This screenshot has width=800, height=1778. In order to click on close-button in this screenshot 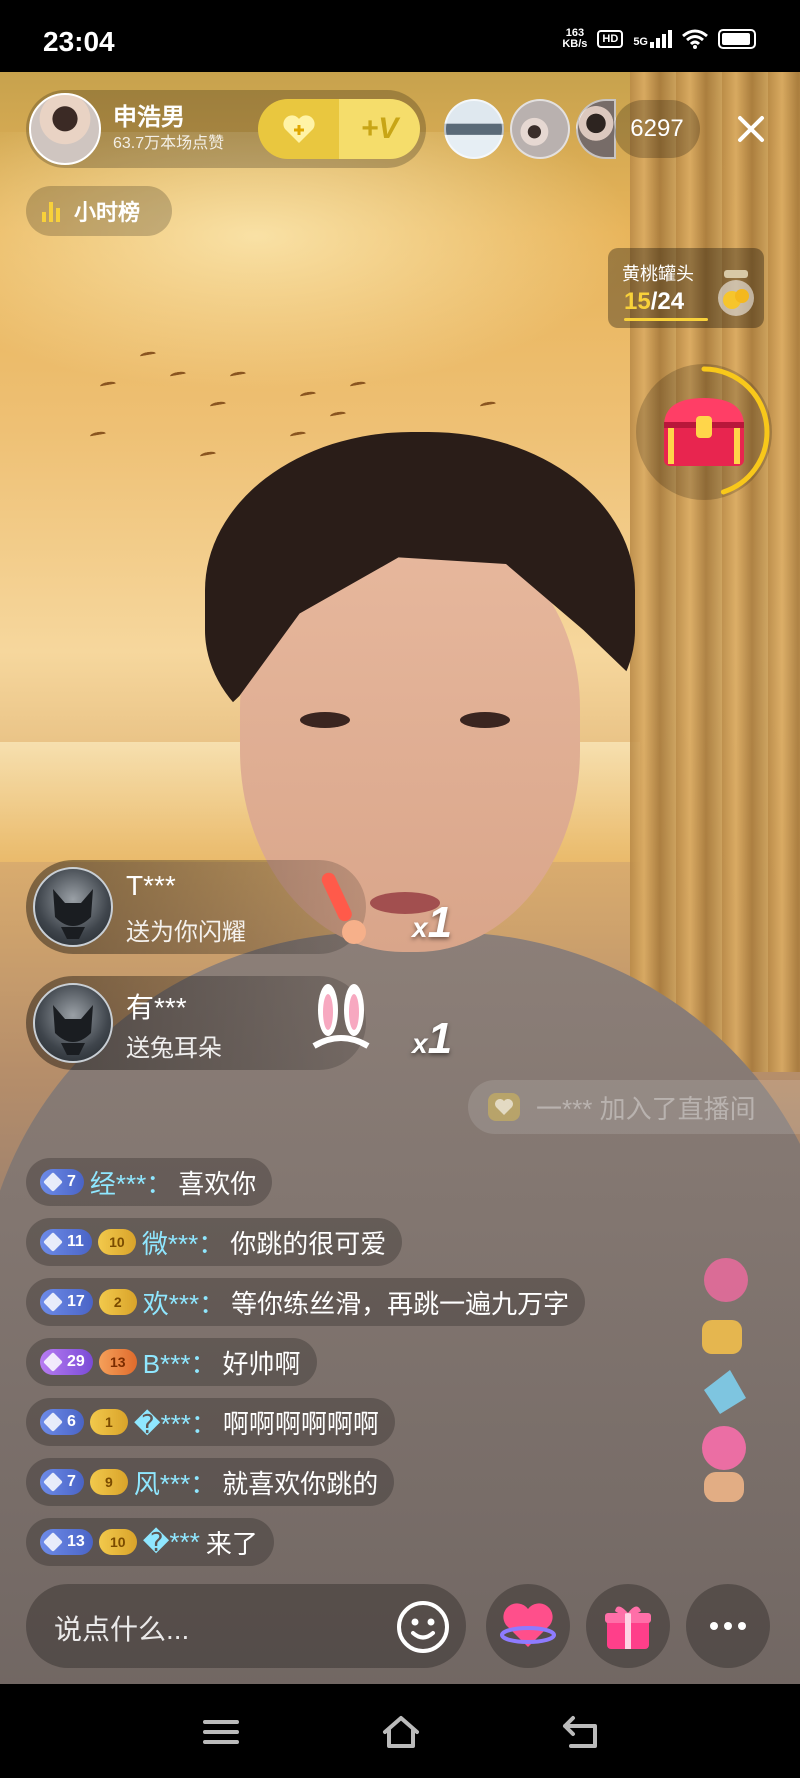, I will do `click(751, 129)`.